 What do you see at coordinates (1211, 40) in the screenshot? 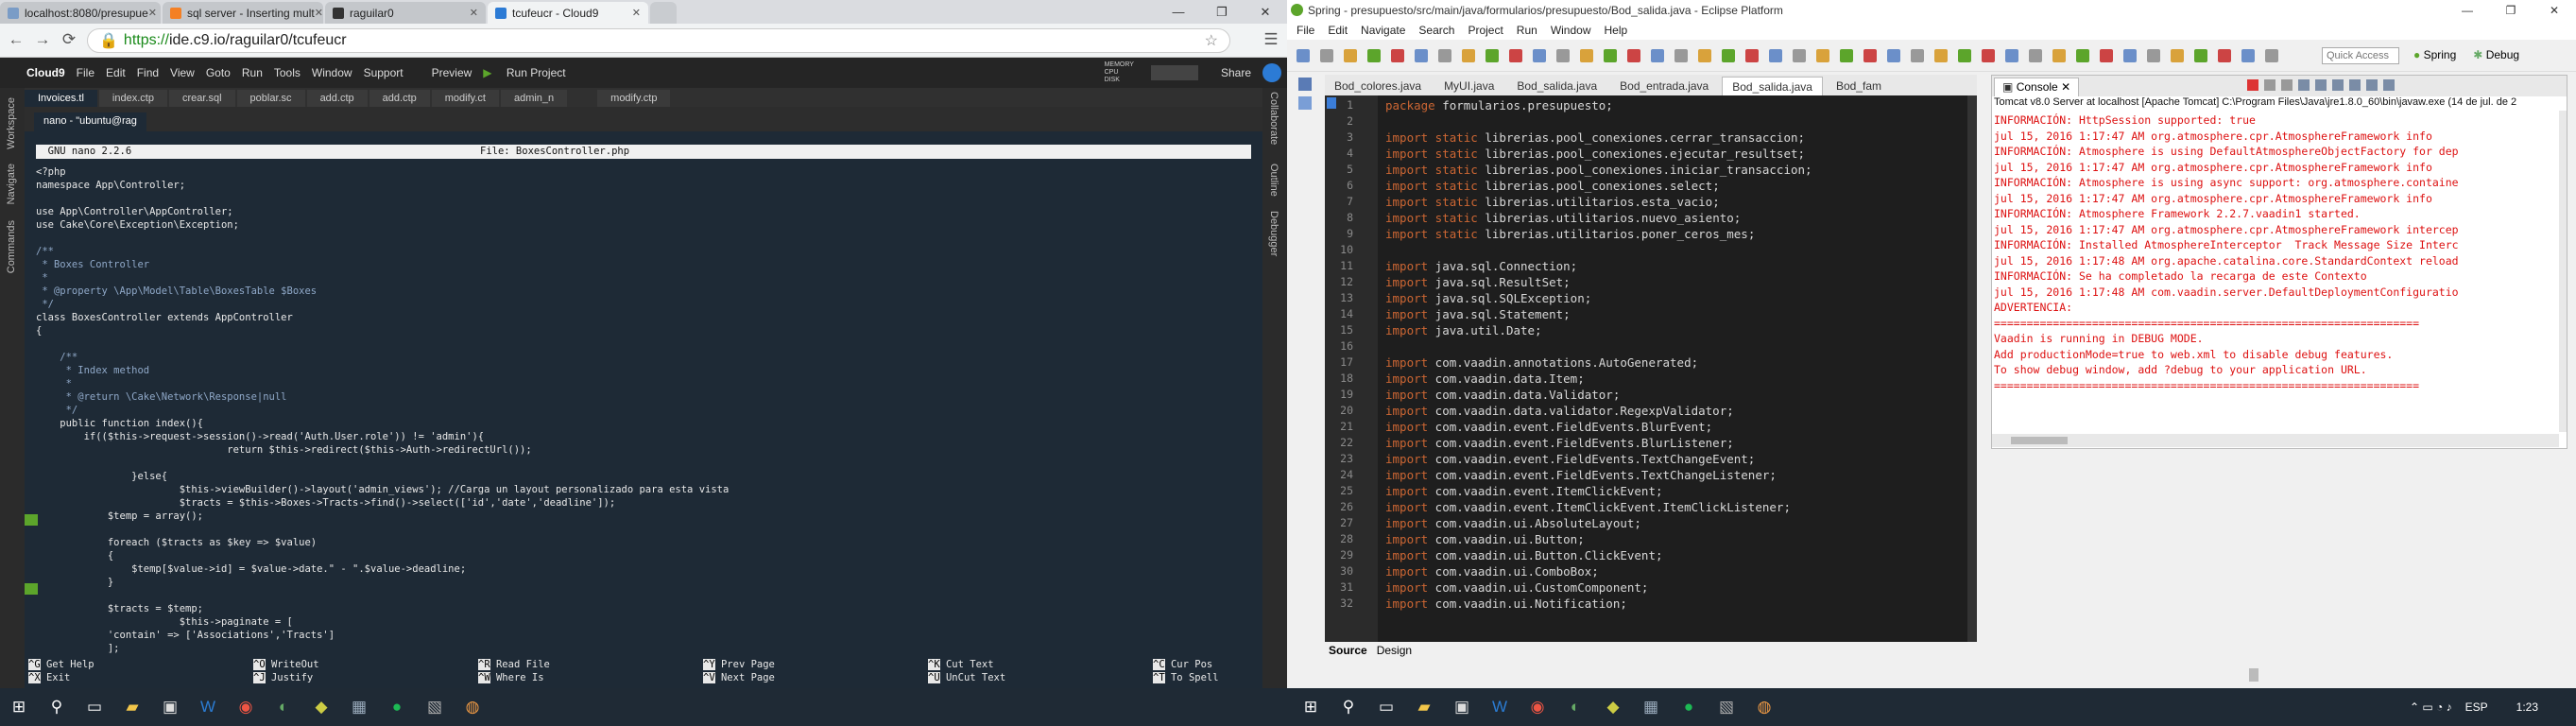
I see `star-icon: ☆` at bounding box center [1211, 40].